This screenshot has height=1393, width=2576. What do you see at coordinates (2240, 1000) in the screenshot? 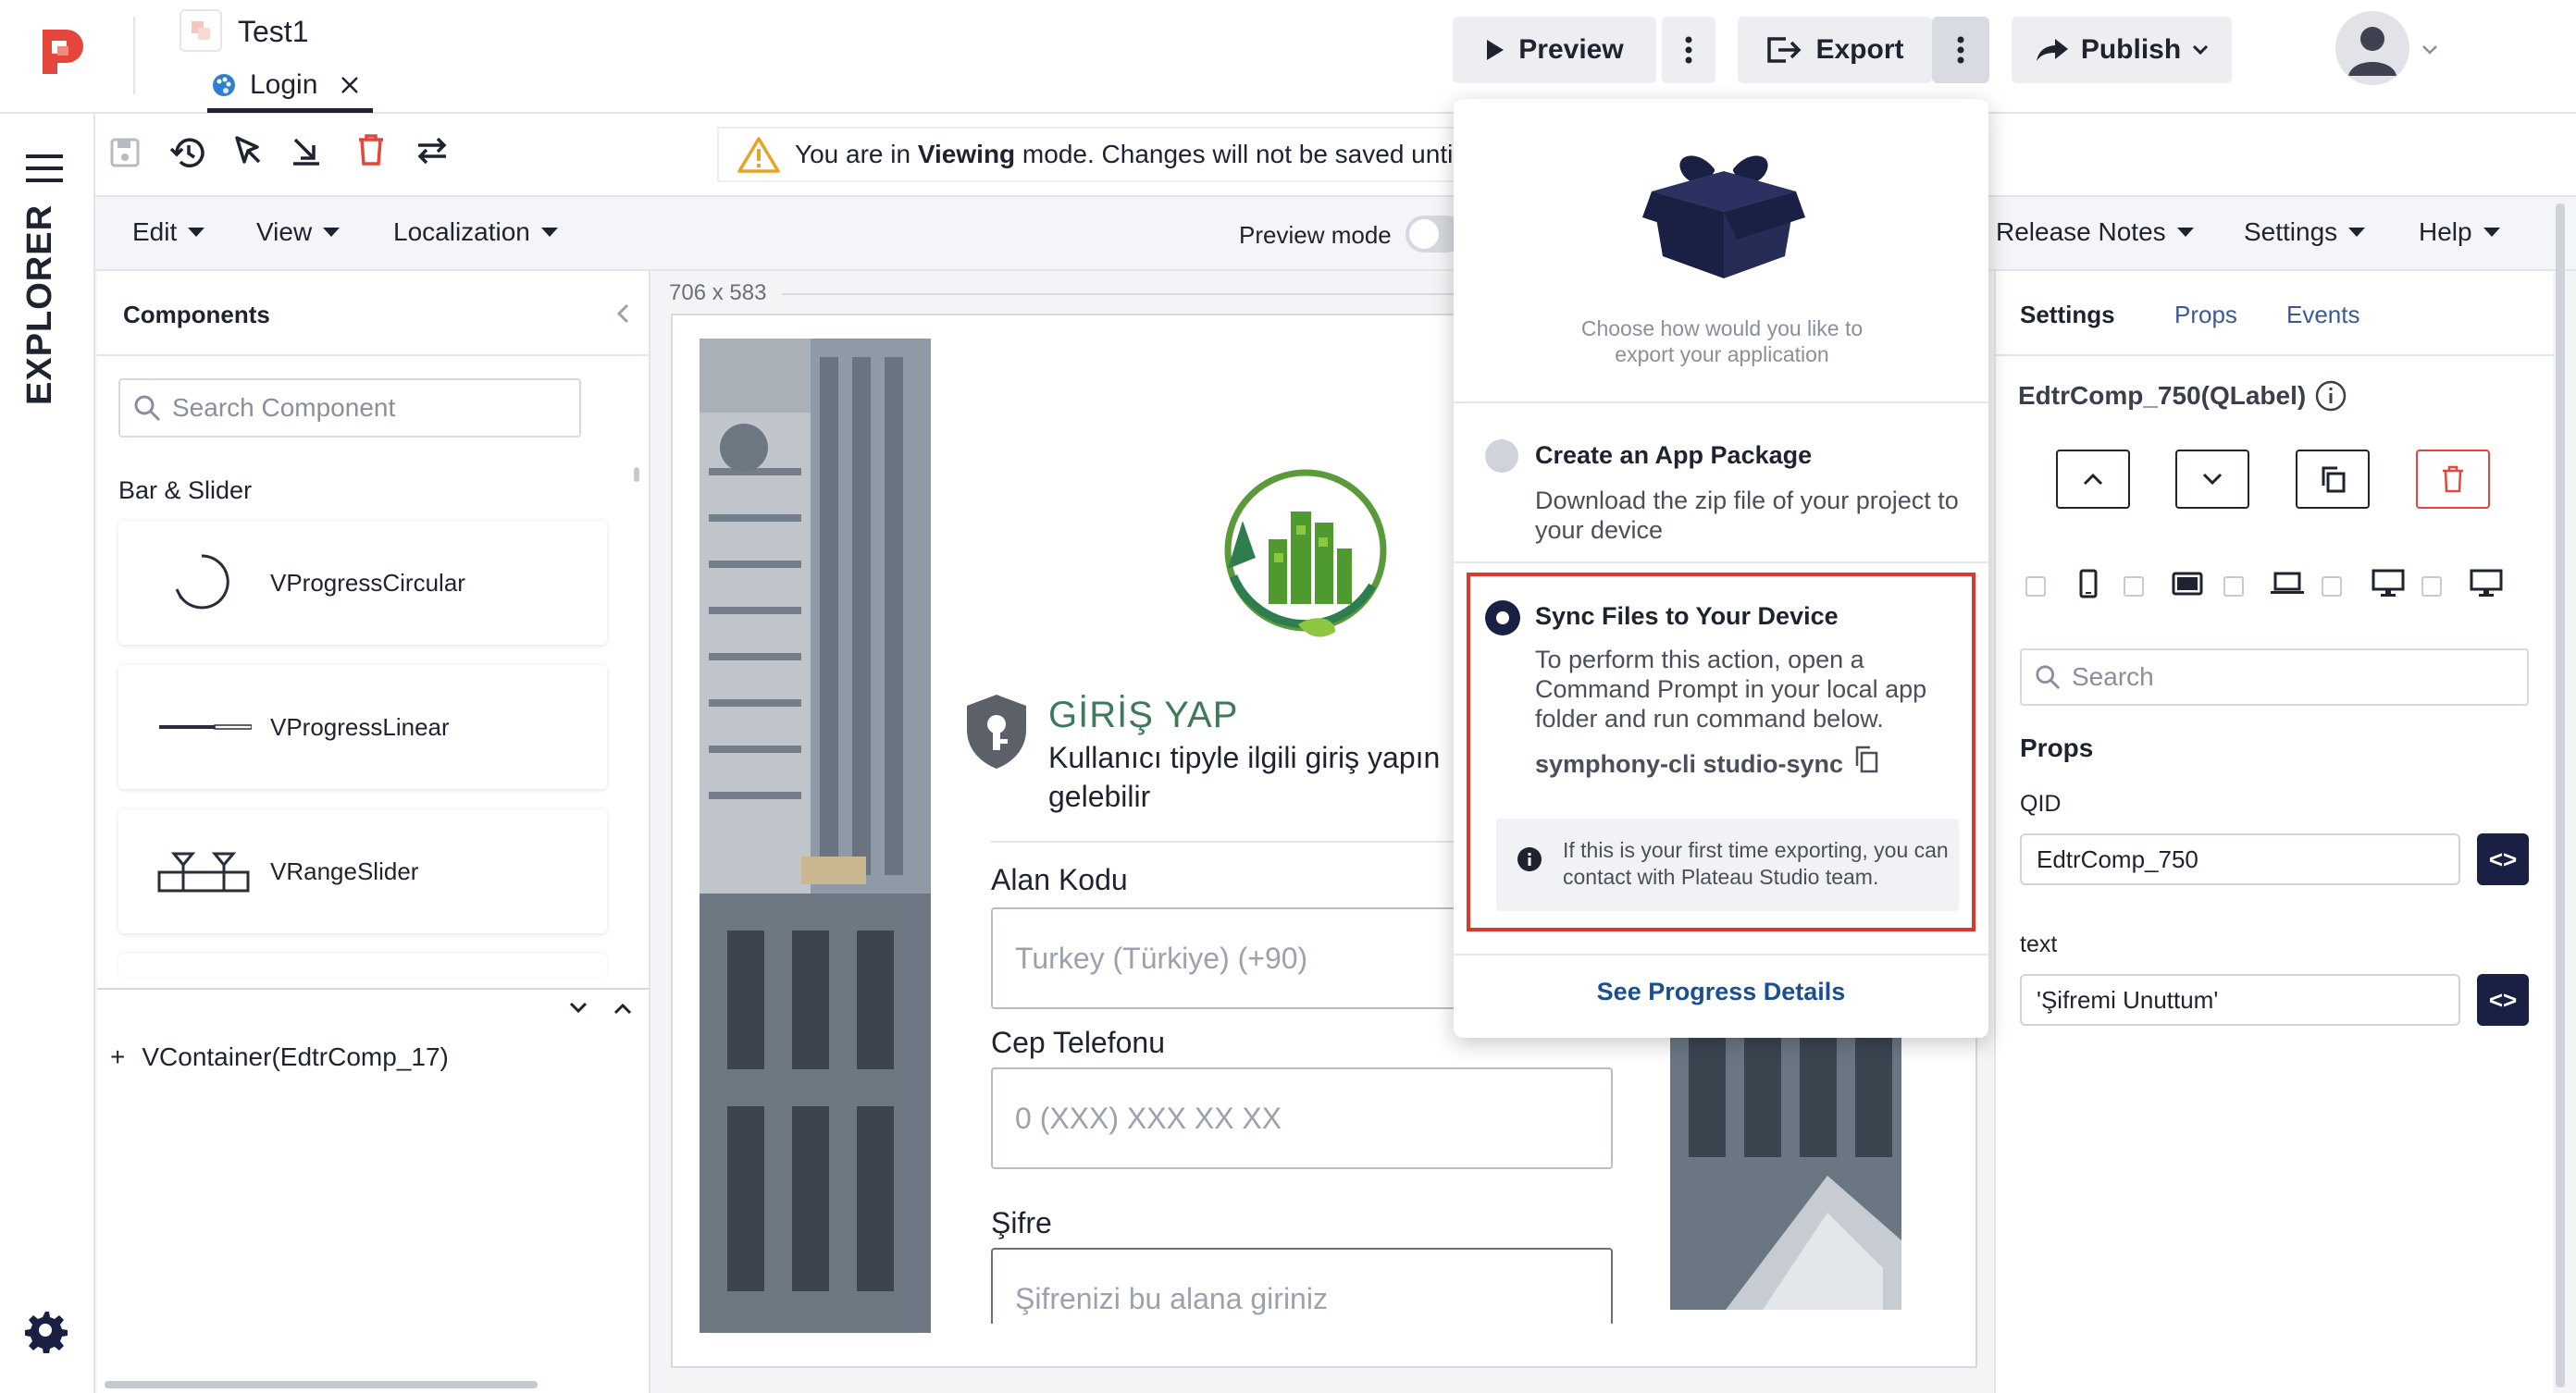
I see `text-prop-field: 'Şifremi Unuttum'` at bounding box center [2240, 1000].